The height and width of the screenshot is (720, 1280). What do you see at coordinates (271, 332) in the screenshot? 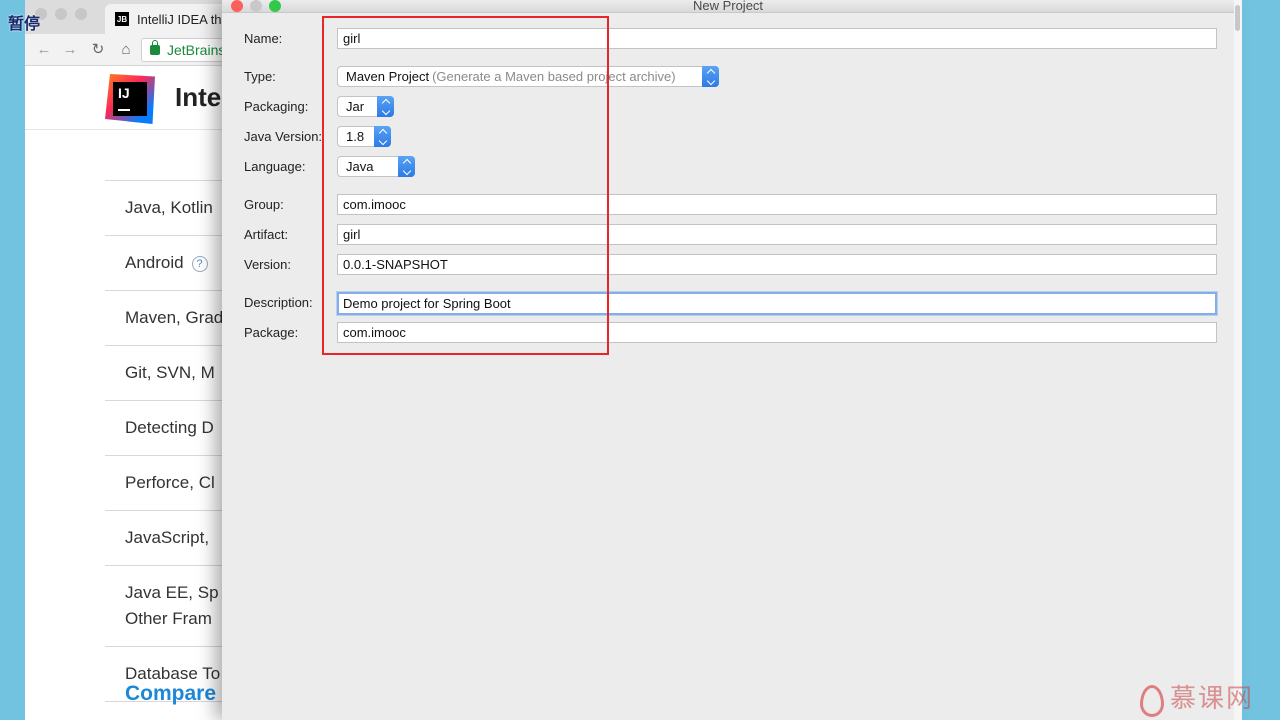
I see `package-label: Package:` at bounding box center [271, 332].